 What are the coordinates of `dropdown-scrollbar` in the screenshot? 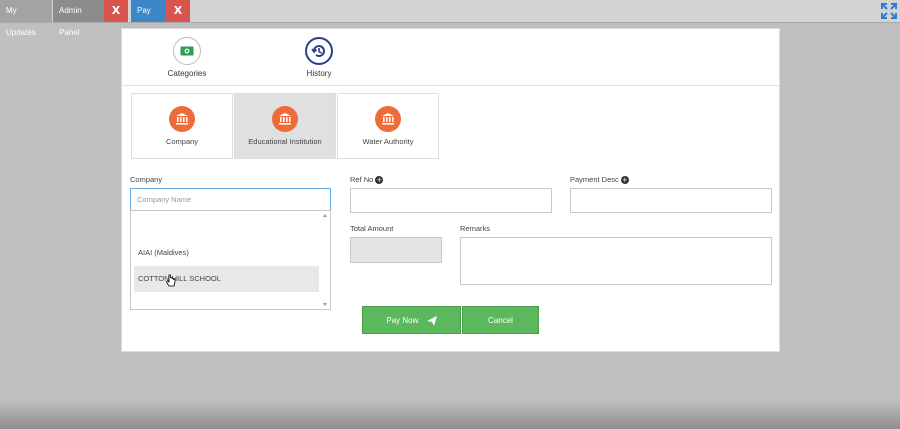 It's located at (325, 260).